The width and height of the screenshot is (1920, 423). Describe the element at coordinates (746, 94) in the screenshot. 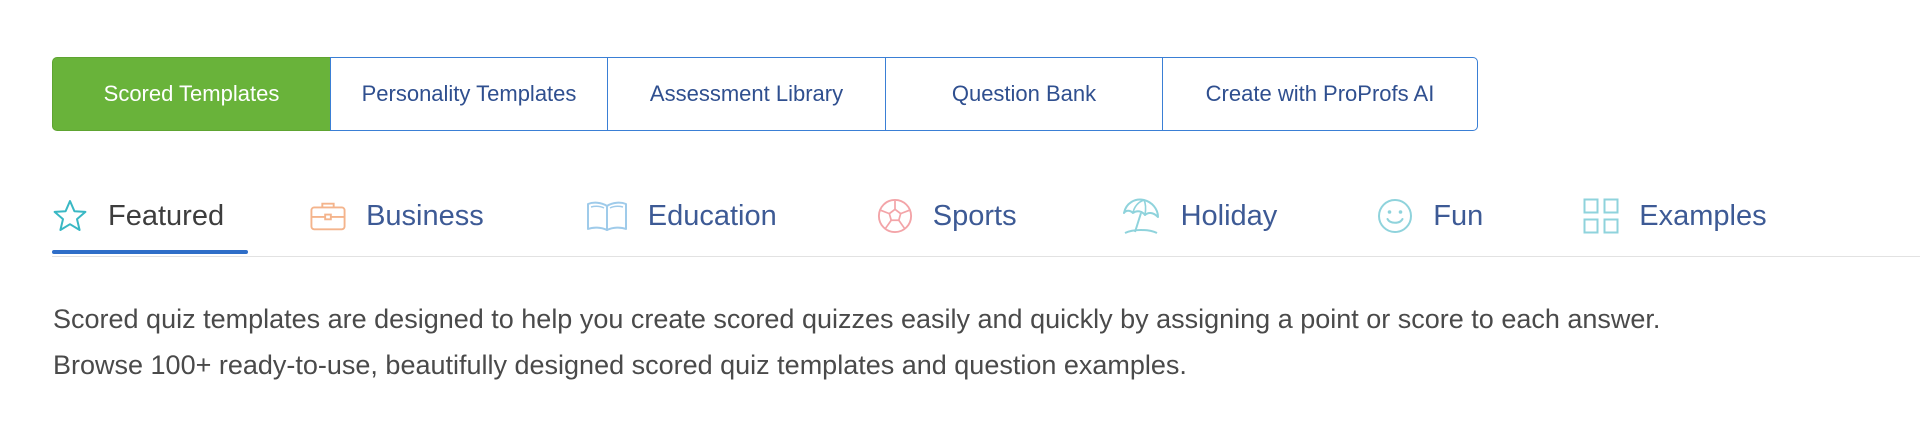

I see `tab-assessment-library: Assessment Library` at that location.